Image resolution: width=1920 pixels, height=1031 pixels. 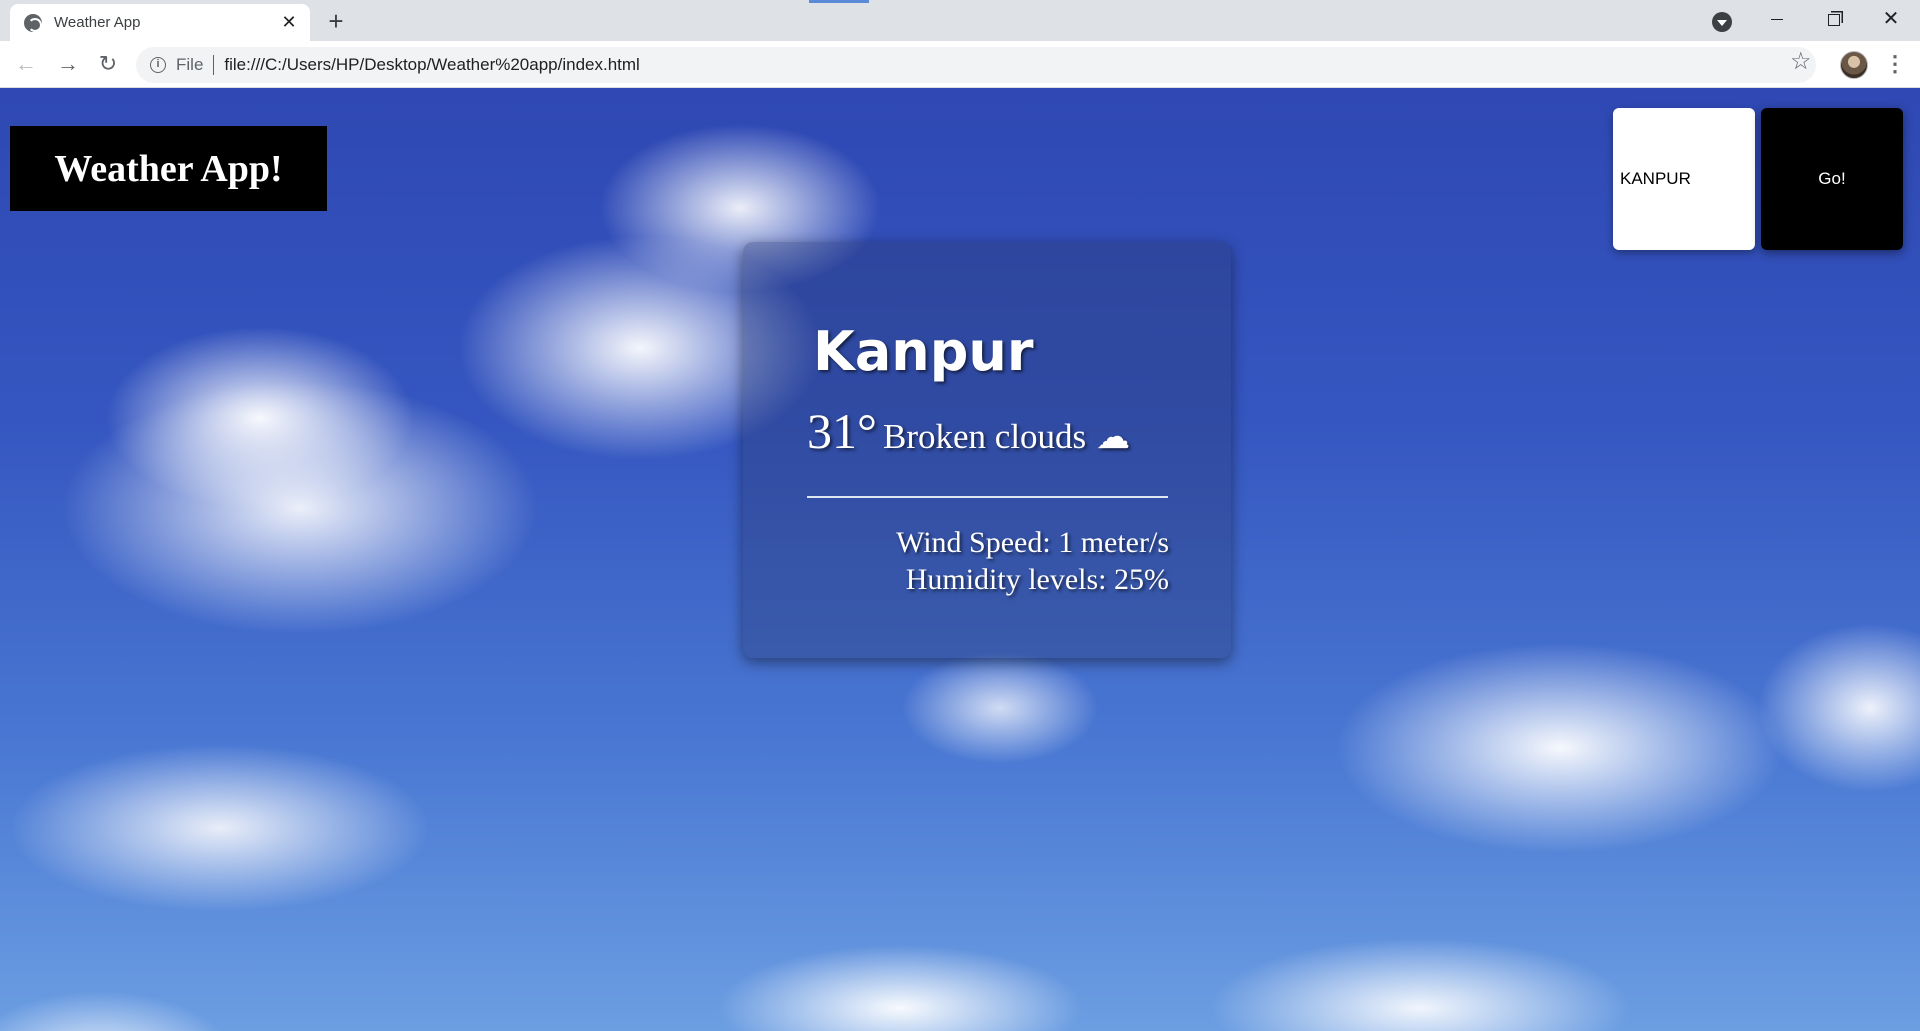 What do you see at coordinates (1854, 65) in the screenshot?
I see `profile-avatar` at bounding box center [1854, 65].